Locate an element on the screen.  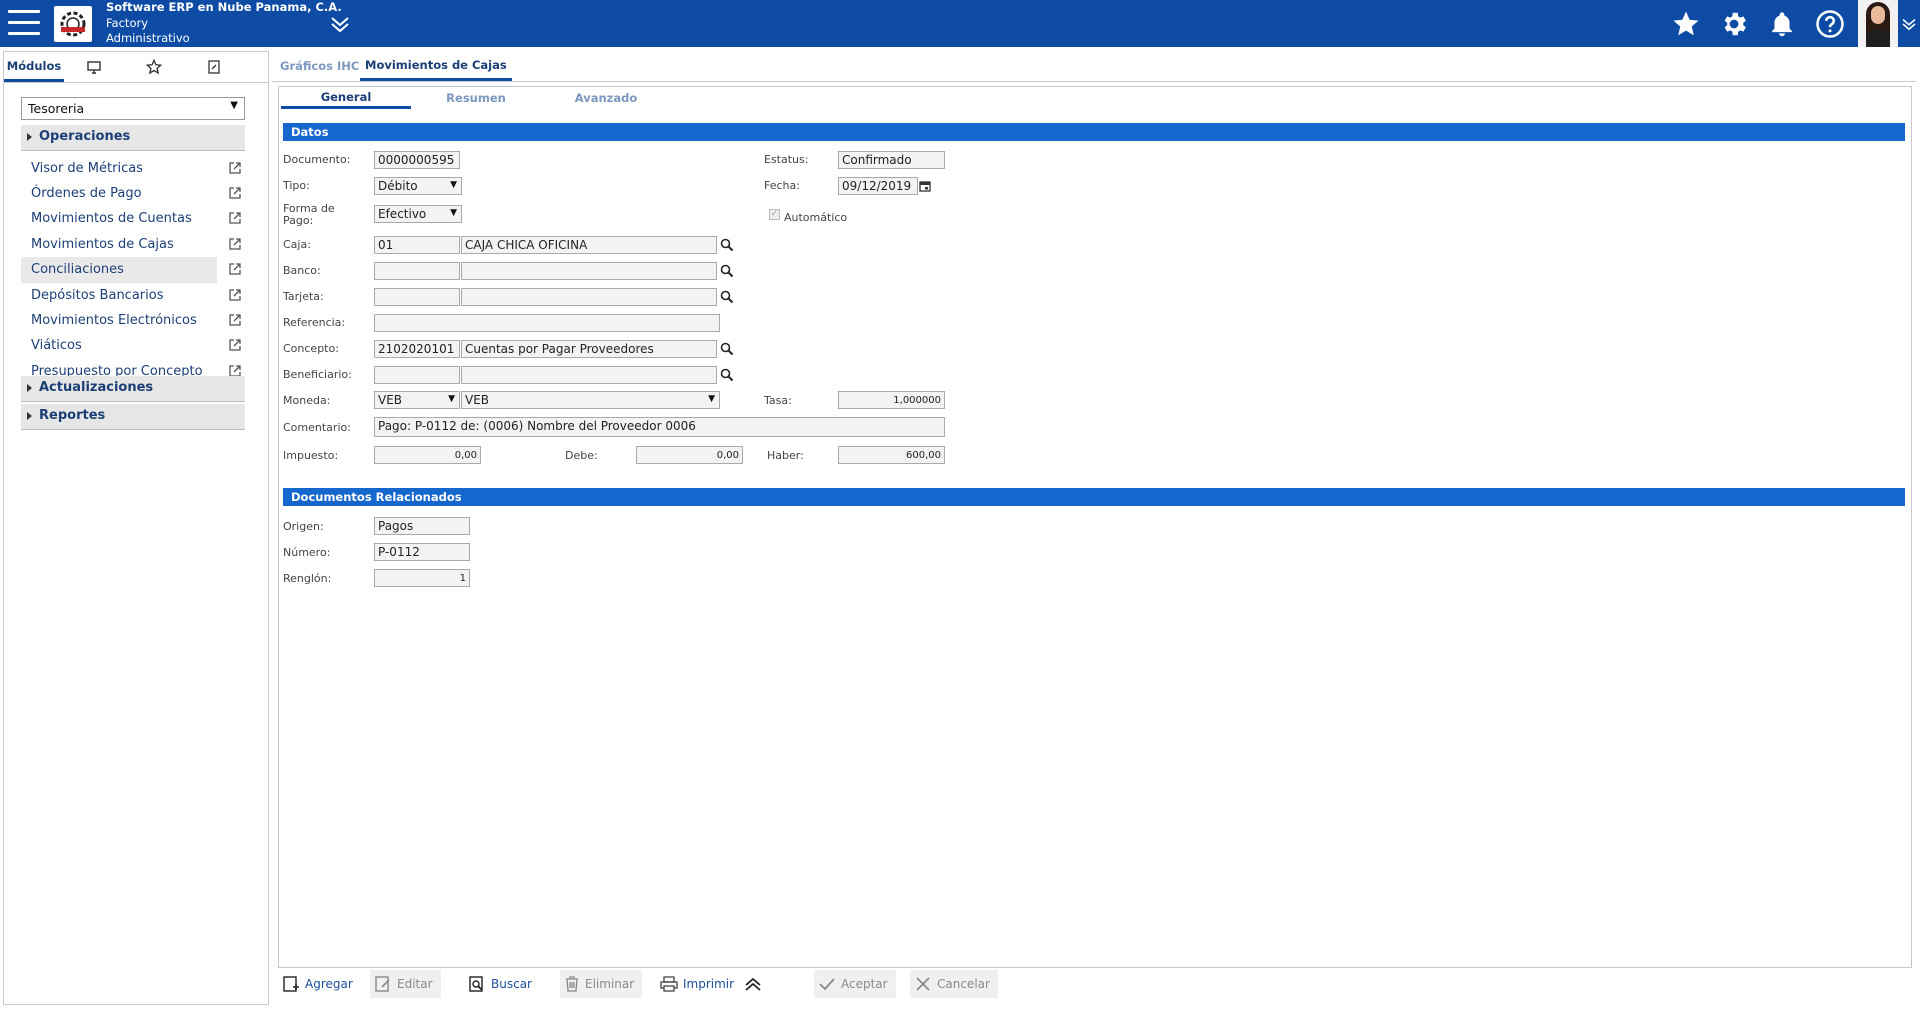
module-select-value: Tesoreria is located at coordinates (56, 108).